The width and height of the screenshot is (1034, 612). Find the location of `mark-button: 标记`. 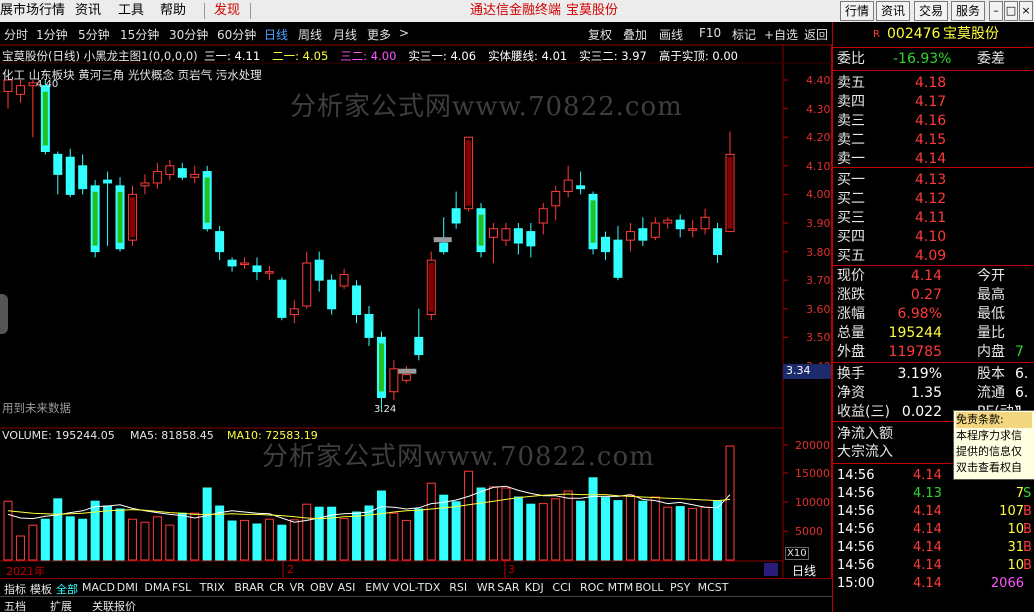

mark-button: 标记 is located at coordinates (744, 34).